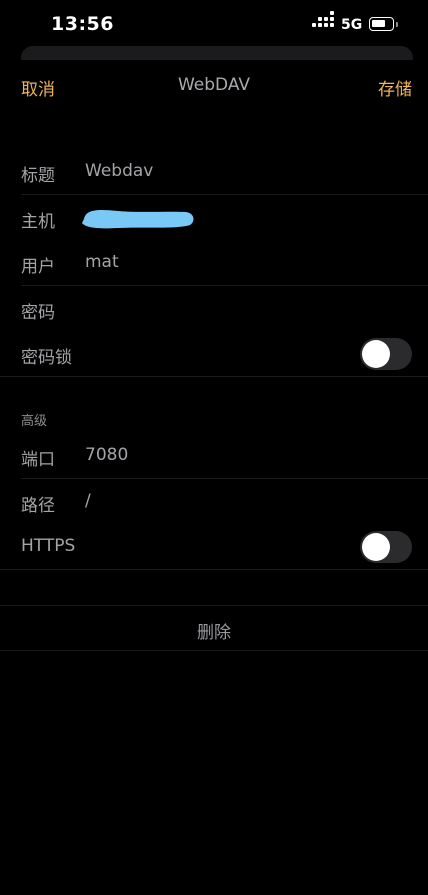 Image resolution: width=428 pixels, height=895 pixels. Describe the element at coordinates (395, 87) in the screenshot. I see `save-button: 存储` at that location.